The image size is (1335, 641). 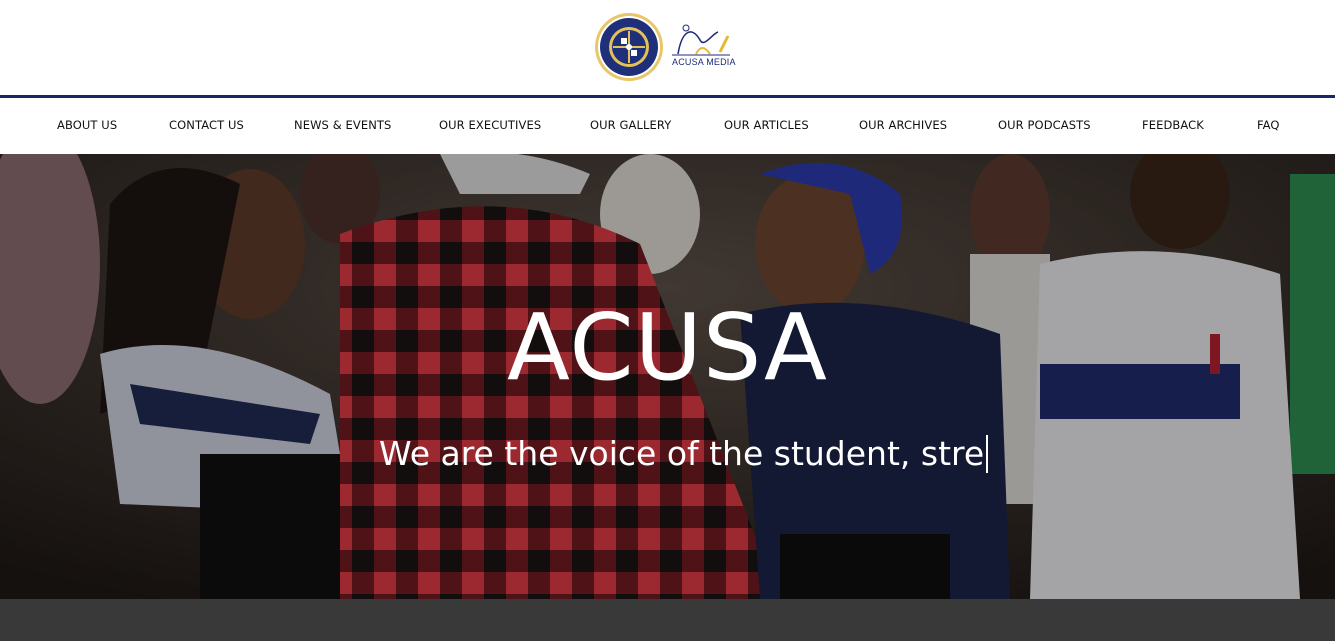 I want to click on hero-tagline: We are the voice of the student, stre, so click(x=682, y=453).